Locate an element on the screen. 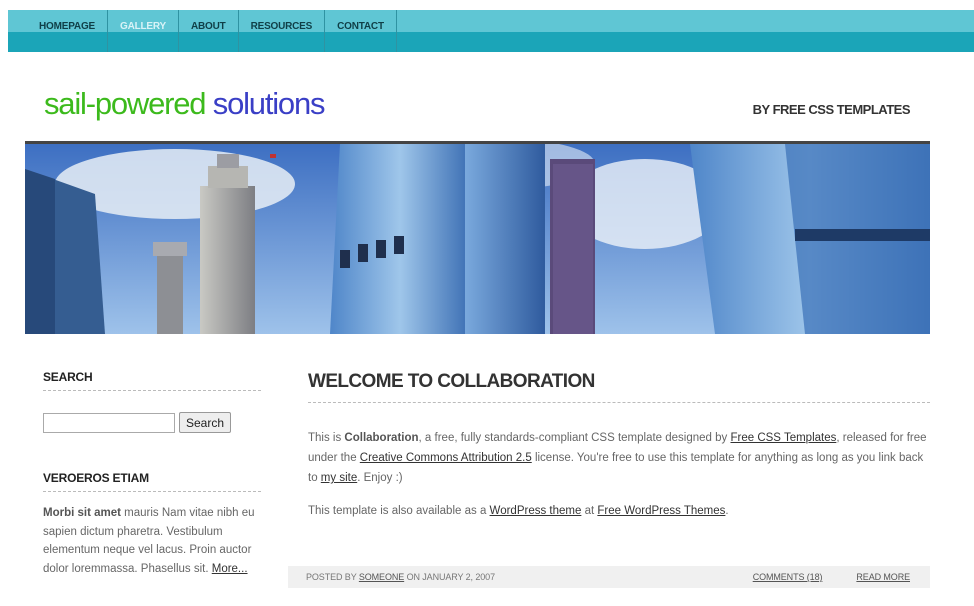 This screenshot has height=606, width=974. search-input is located at coordinates (109, 422).